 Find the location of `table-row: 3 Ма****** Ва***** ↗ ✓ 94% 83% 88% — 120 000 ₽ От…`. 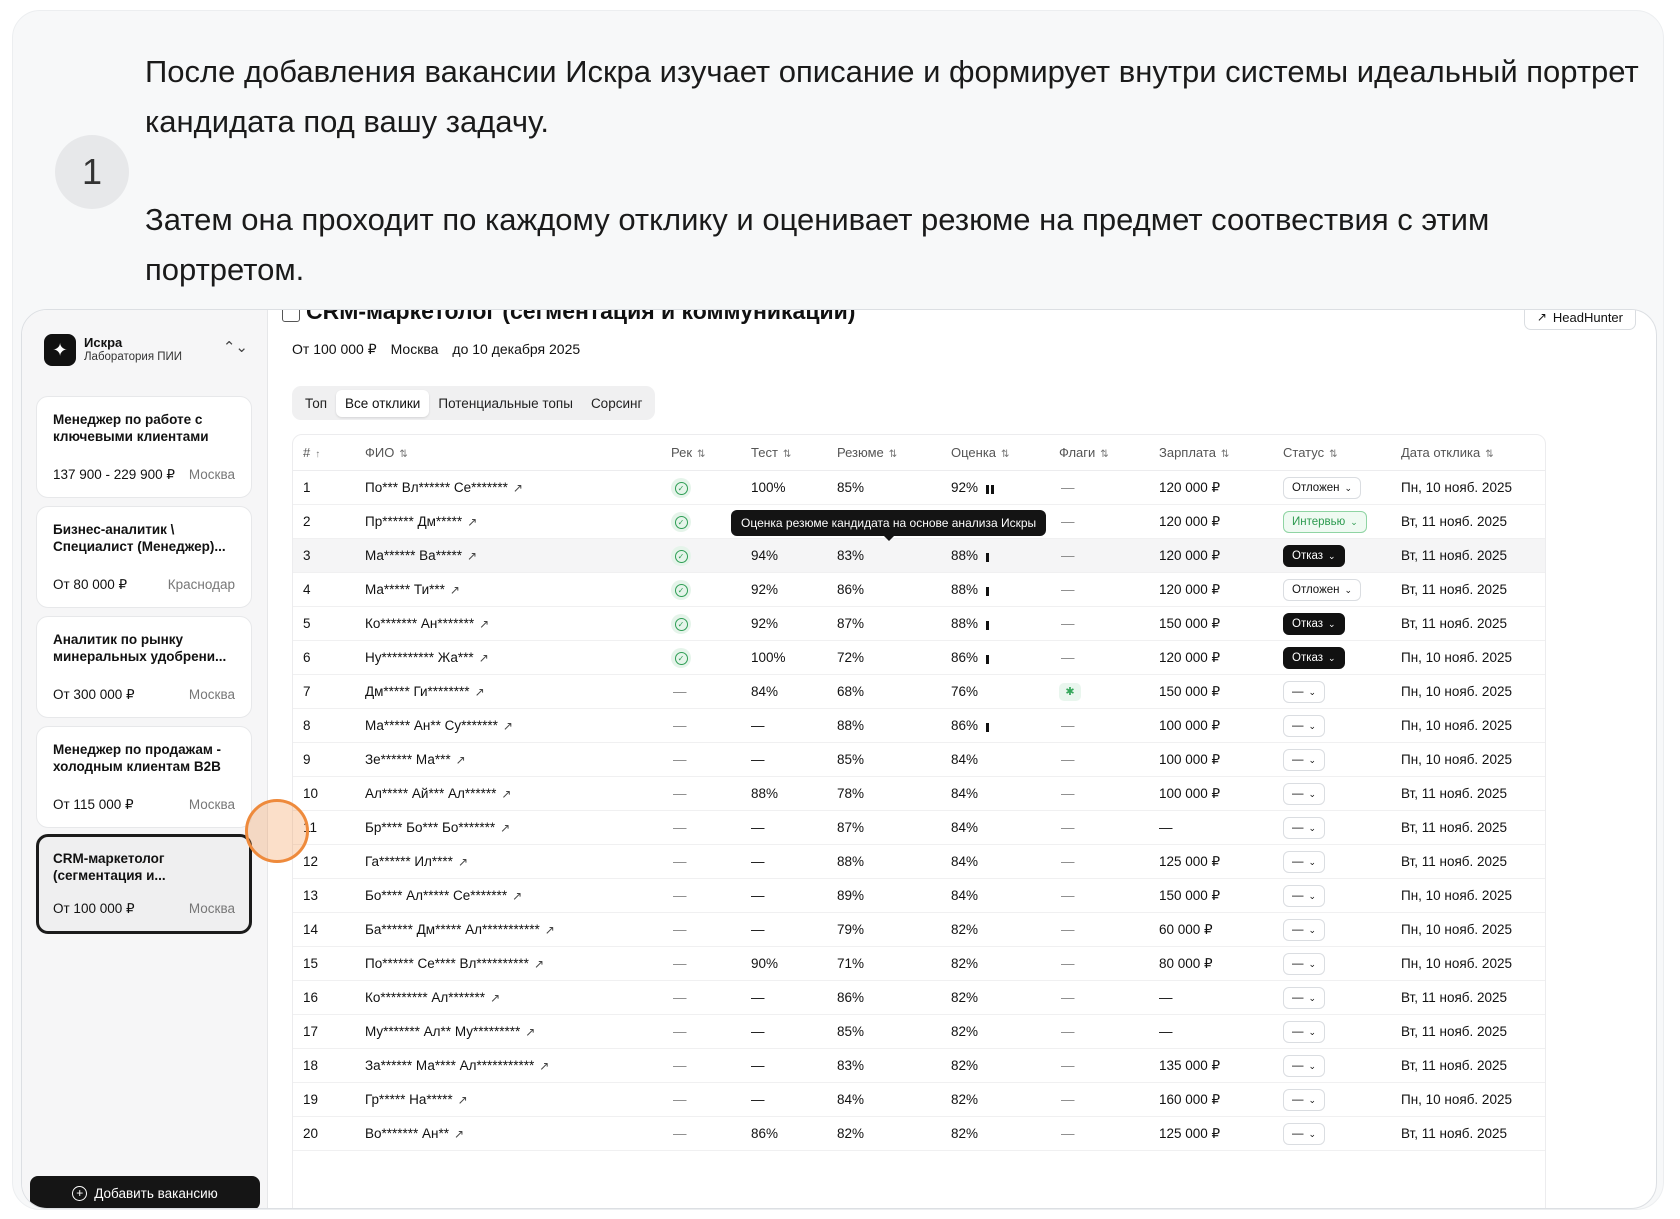

table-row: 3 Ма****** Ва***** ↗ ✓ 94% 83% 88% — 120 000 ₽ От… is located at coordinates (919, 556).